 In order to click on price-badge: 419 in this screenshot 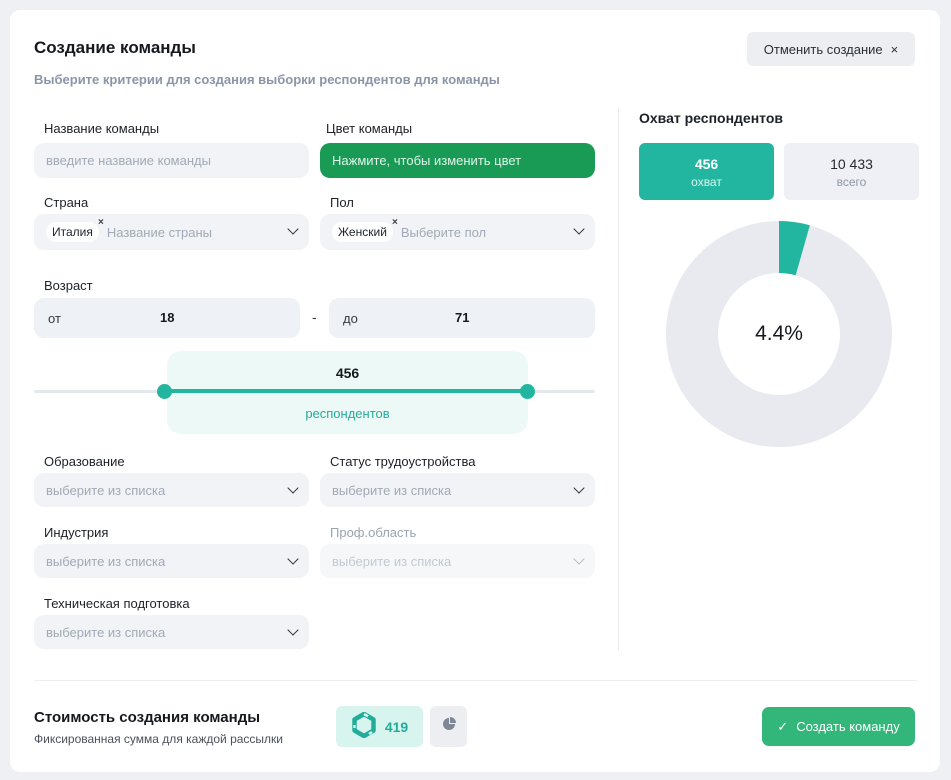, I will do `click(379, 726)`.